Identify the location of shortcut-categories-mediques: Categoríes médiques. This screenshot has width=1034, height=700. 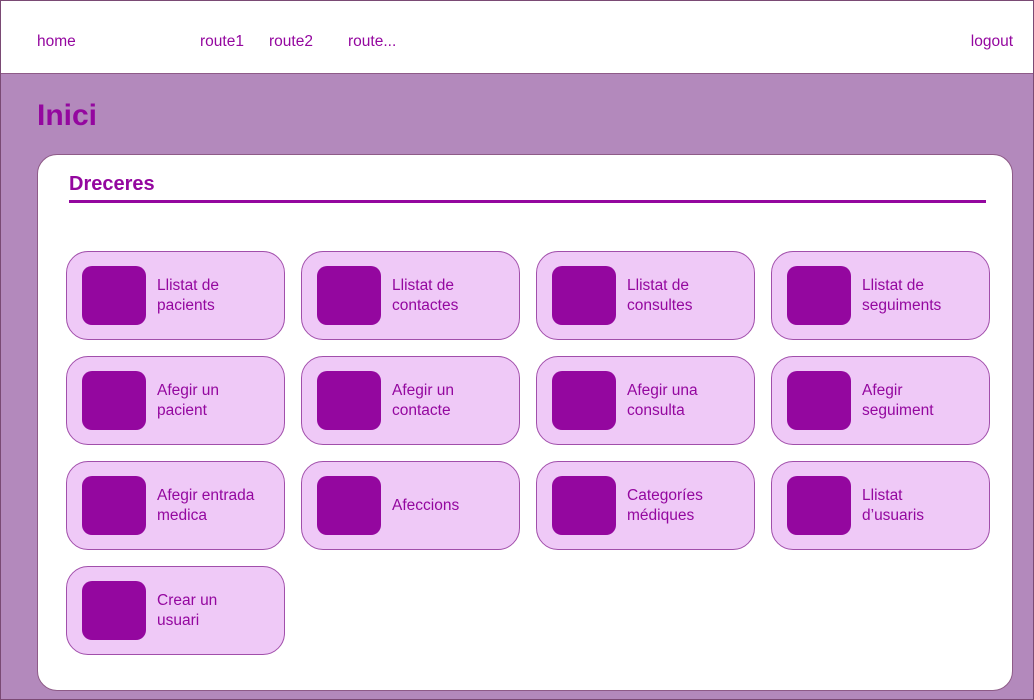
(645, 505).